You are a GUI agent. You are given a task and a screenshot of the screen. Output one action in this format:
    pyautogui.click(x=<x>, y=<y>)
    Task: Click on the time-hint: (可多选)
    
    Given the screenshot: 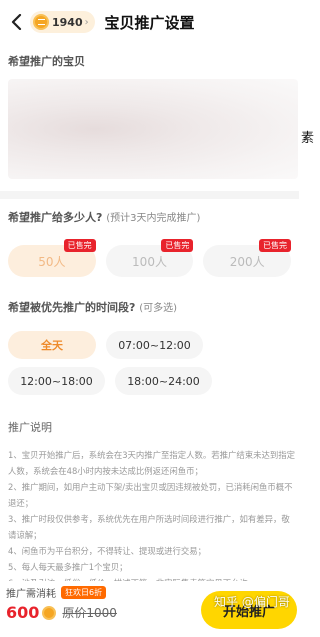 What is the action you would take?
    pyautogui.click(x=158, y=308)
    